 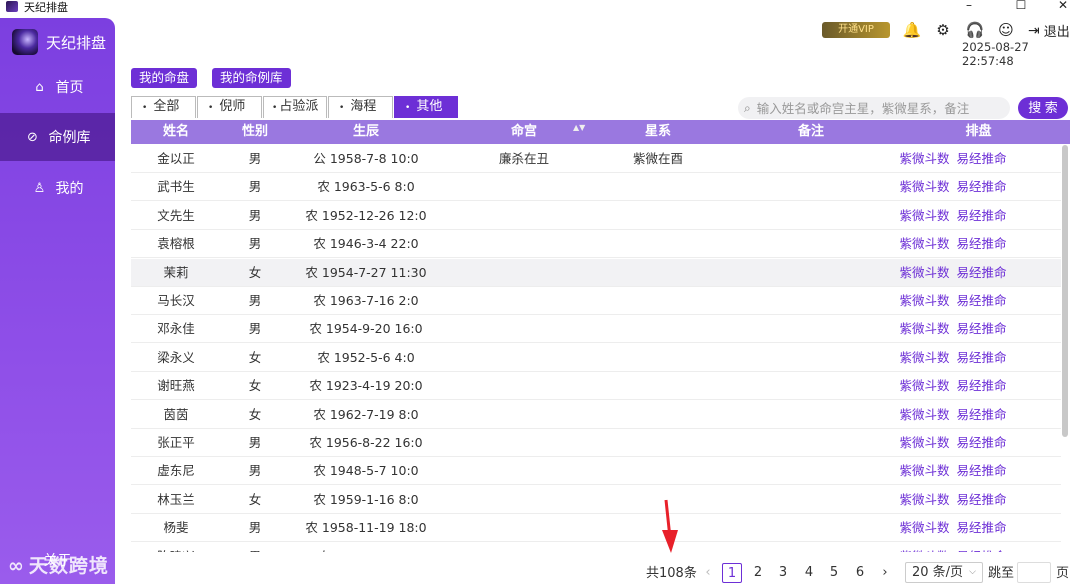 I want to click on table-row: 茵茵 女 农 1962-7-19 8:0 紫微斗数 易经推命, so click(x=596, y=415).